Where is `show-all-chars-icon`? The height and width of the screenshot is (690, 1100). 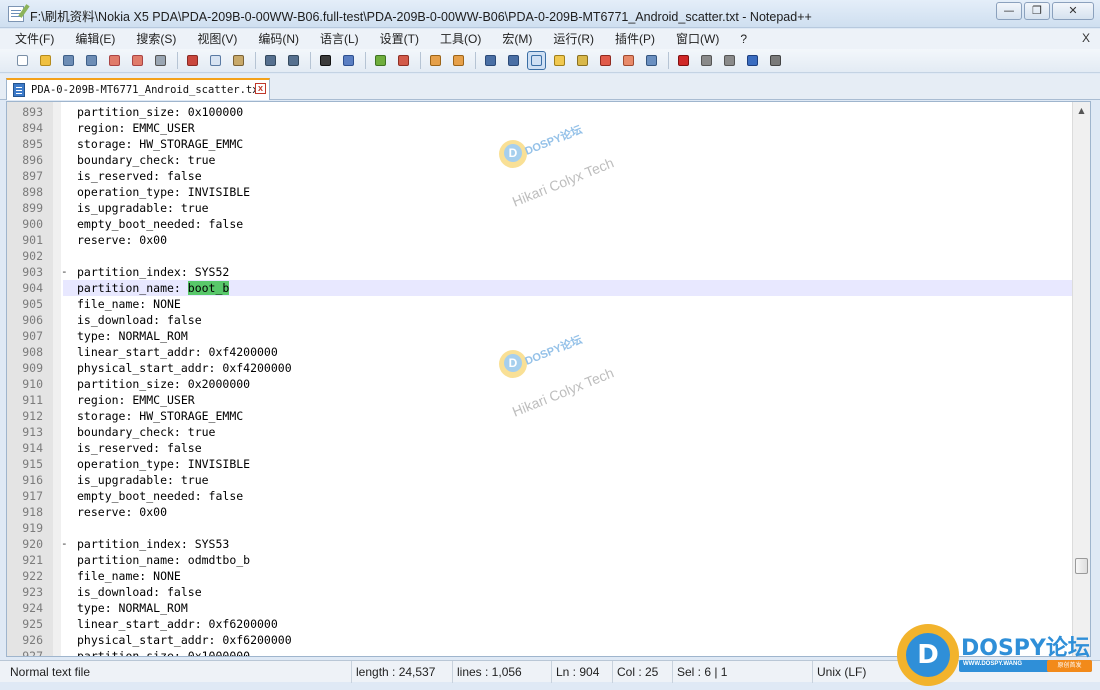 show-all-chars-icon is located at coordinates (513, 60).